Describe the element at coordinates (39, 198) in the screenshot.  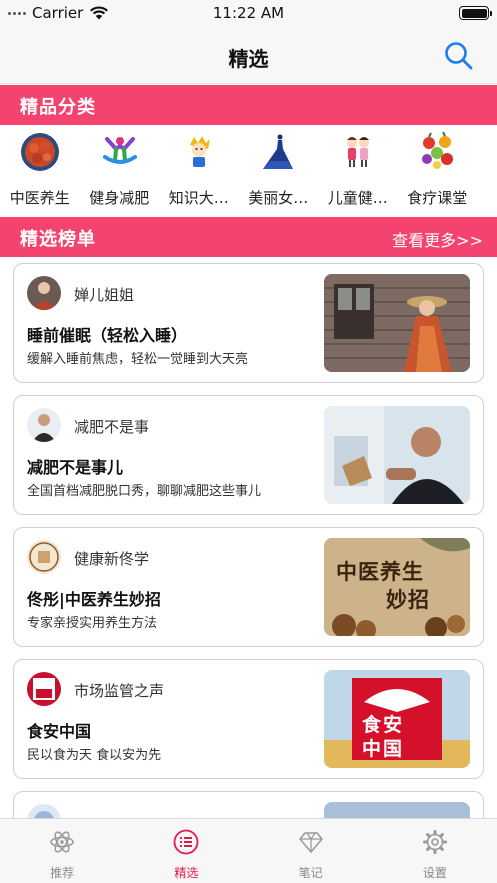
I see `category-label: 中医养生` at that location.